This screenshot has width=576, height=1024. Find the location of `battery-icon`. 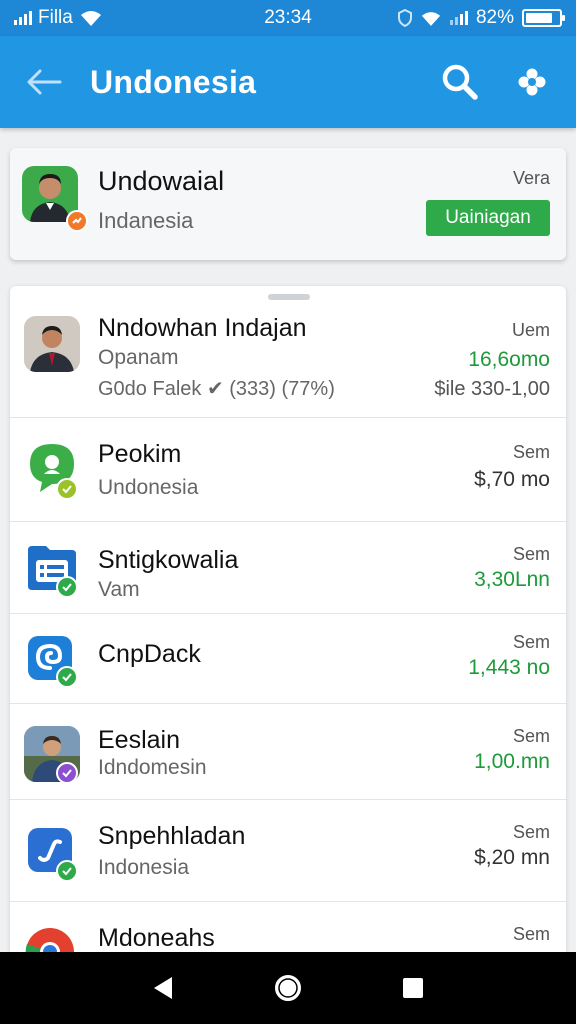

battery-icon is located at coordinates (543, 18).